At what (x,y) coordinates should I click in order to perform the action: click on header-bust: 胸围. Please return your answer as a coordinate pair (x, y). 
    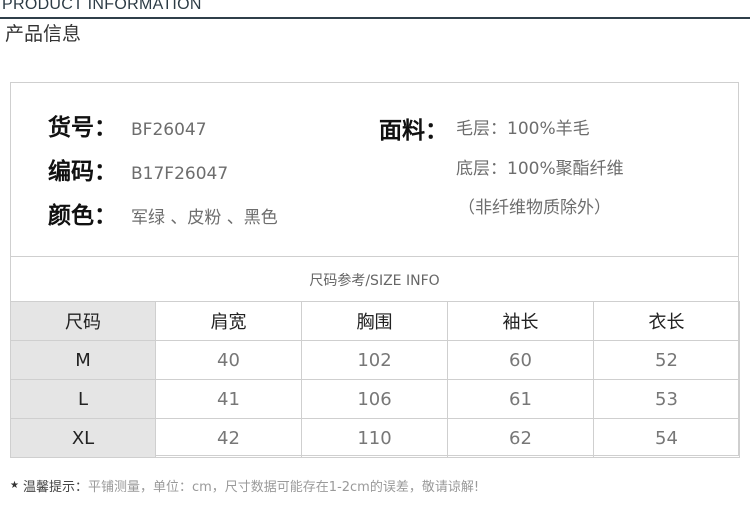
    Looking at the image, I should click on (374, 321).